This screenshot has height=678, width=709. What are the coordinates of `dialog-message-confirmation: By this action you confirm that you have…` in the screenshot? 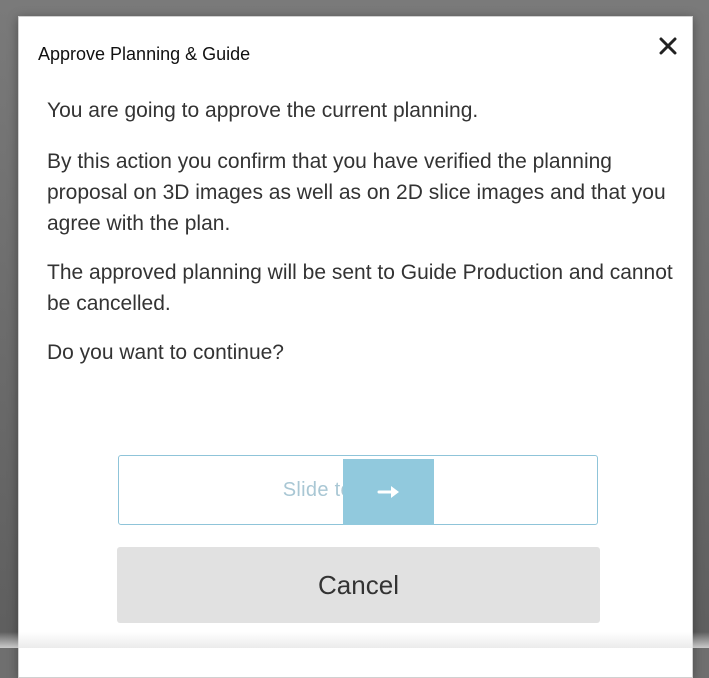 It's located at (356, 192).